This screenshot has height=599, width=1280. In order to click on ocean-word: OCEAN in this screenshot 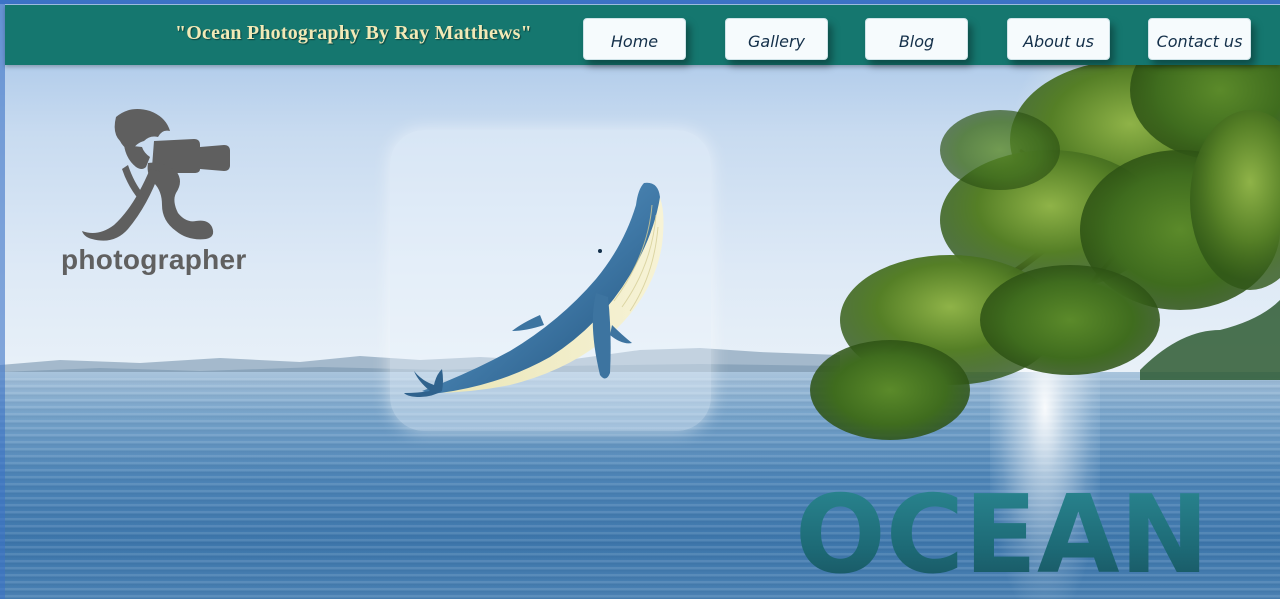, I will do `click(1002, 530)`.